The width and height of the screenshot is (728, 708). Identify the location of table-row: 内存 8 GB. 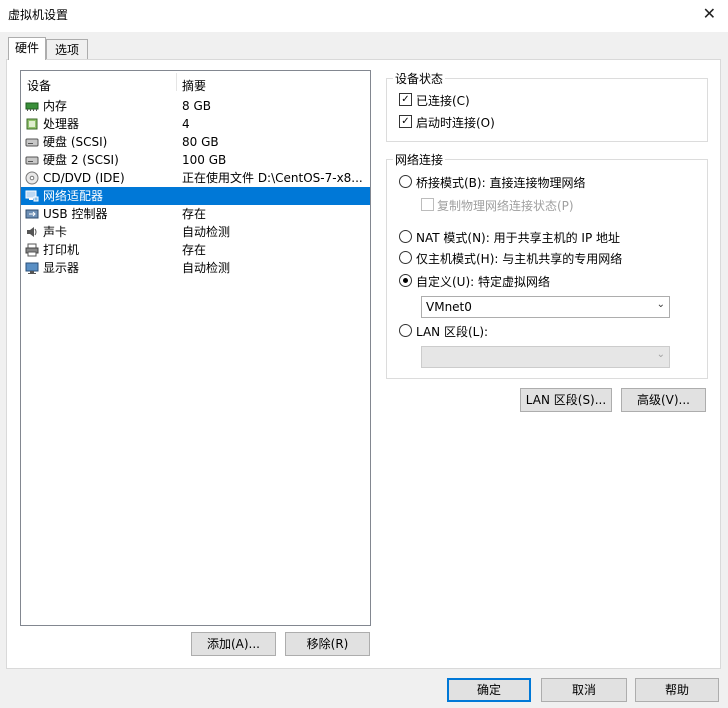
(195, 106).